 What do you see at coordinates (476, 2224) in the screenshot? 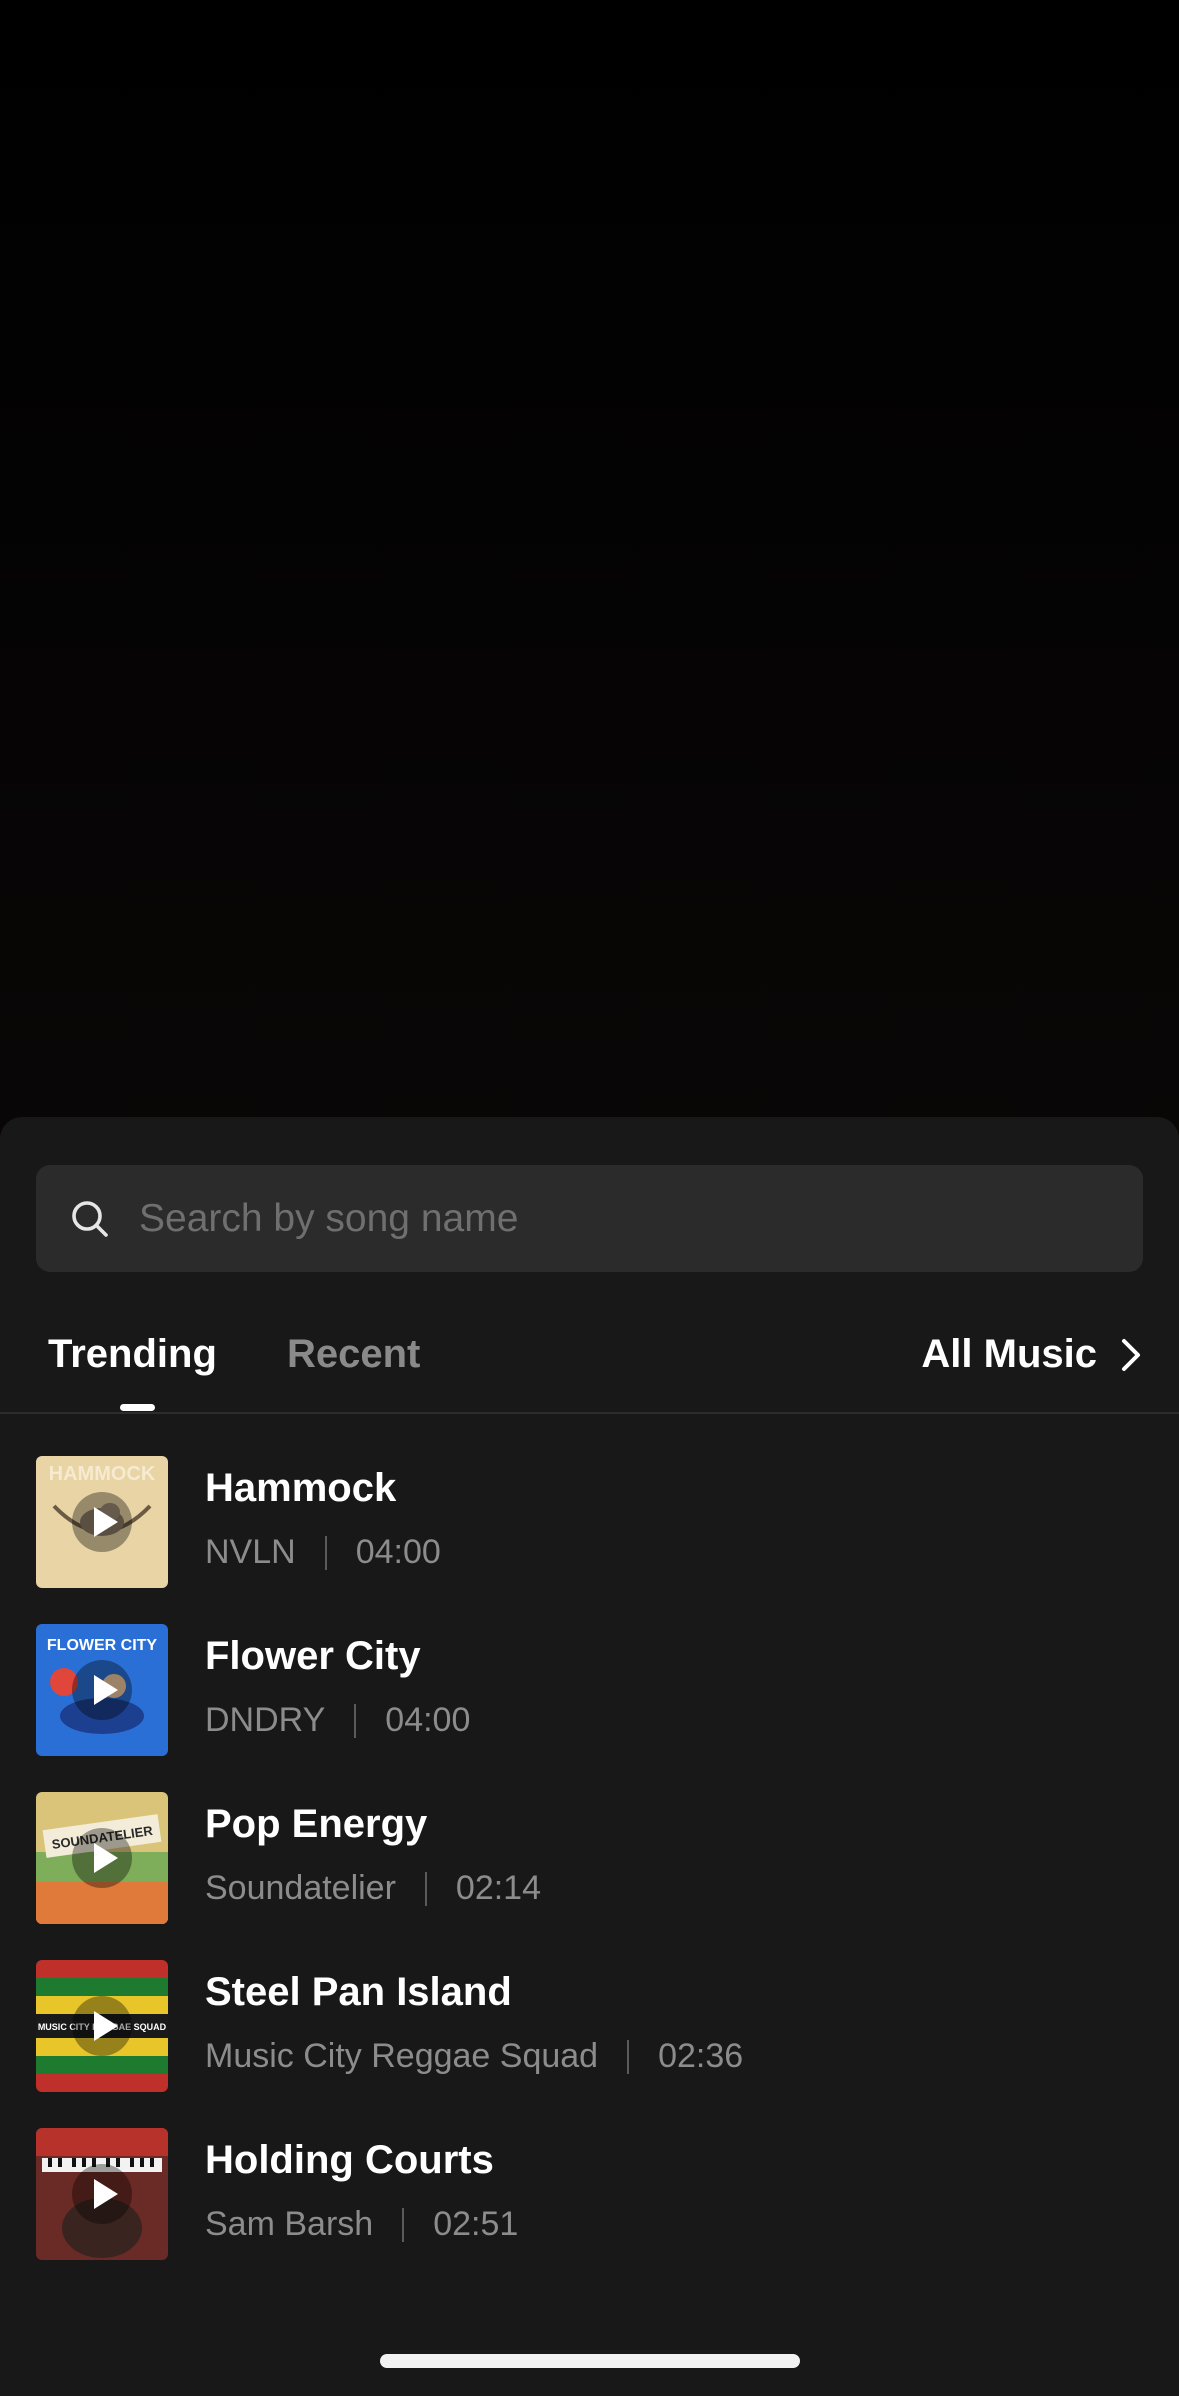
I see `song-duration: 02:51` at bounding box center [476, 2224].